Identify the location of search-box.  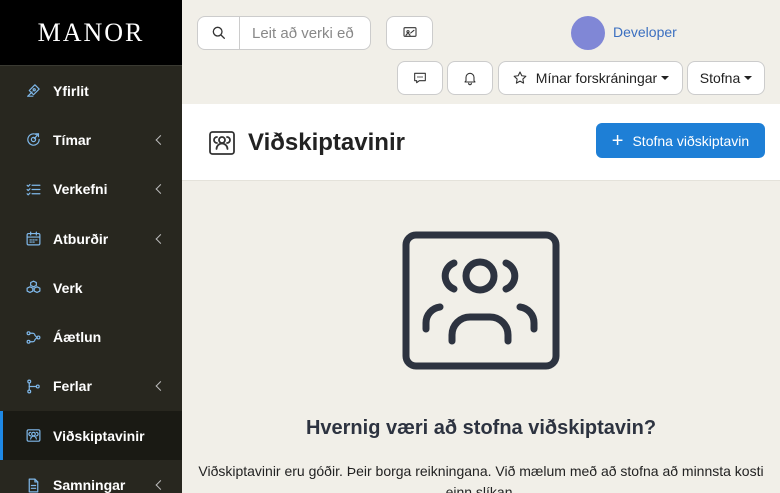
(284, 33).